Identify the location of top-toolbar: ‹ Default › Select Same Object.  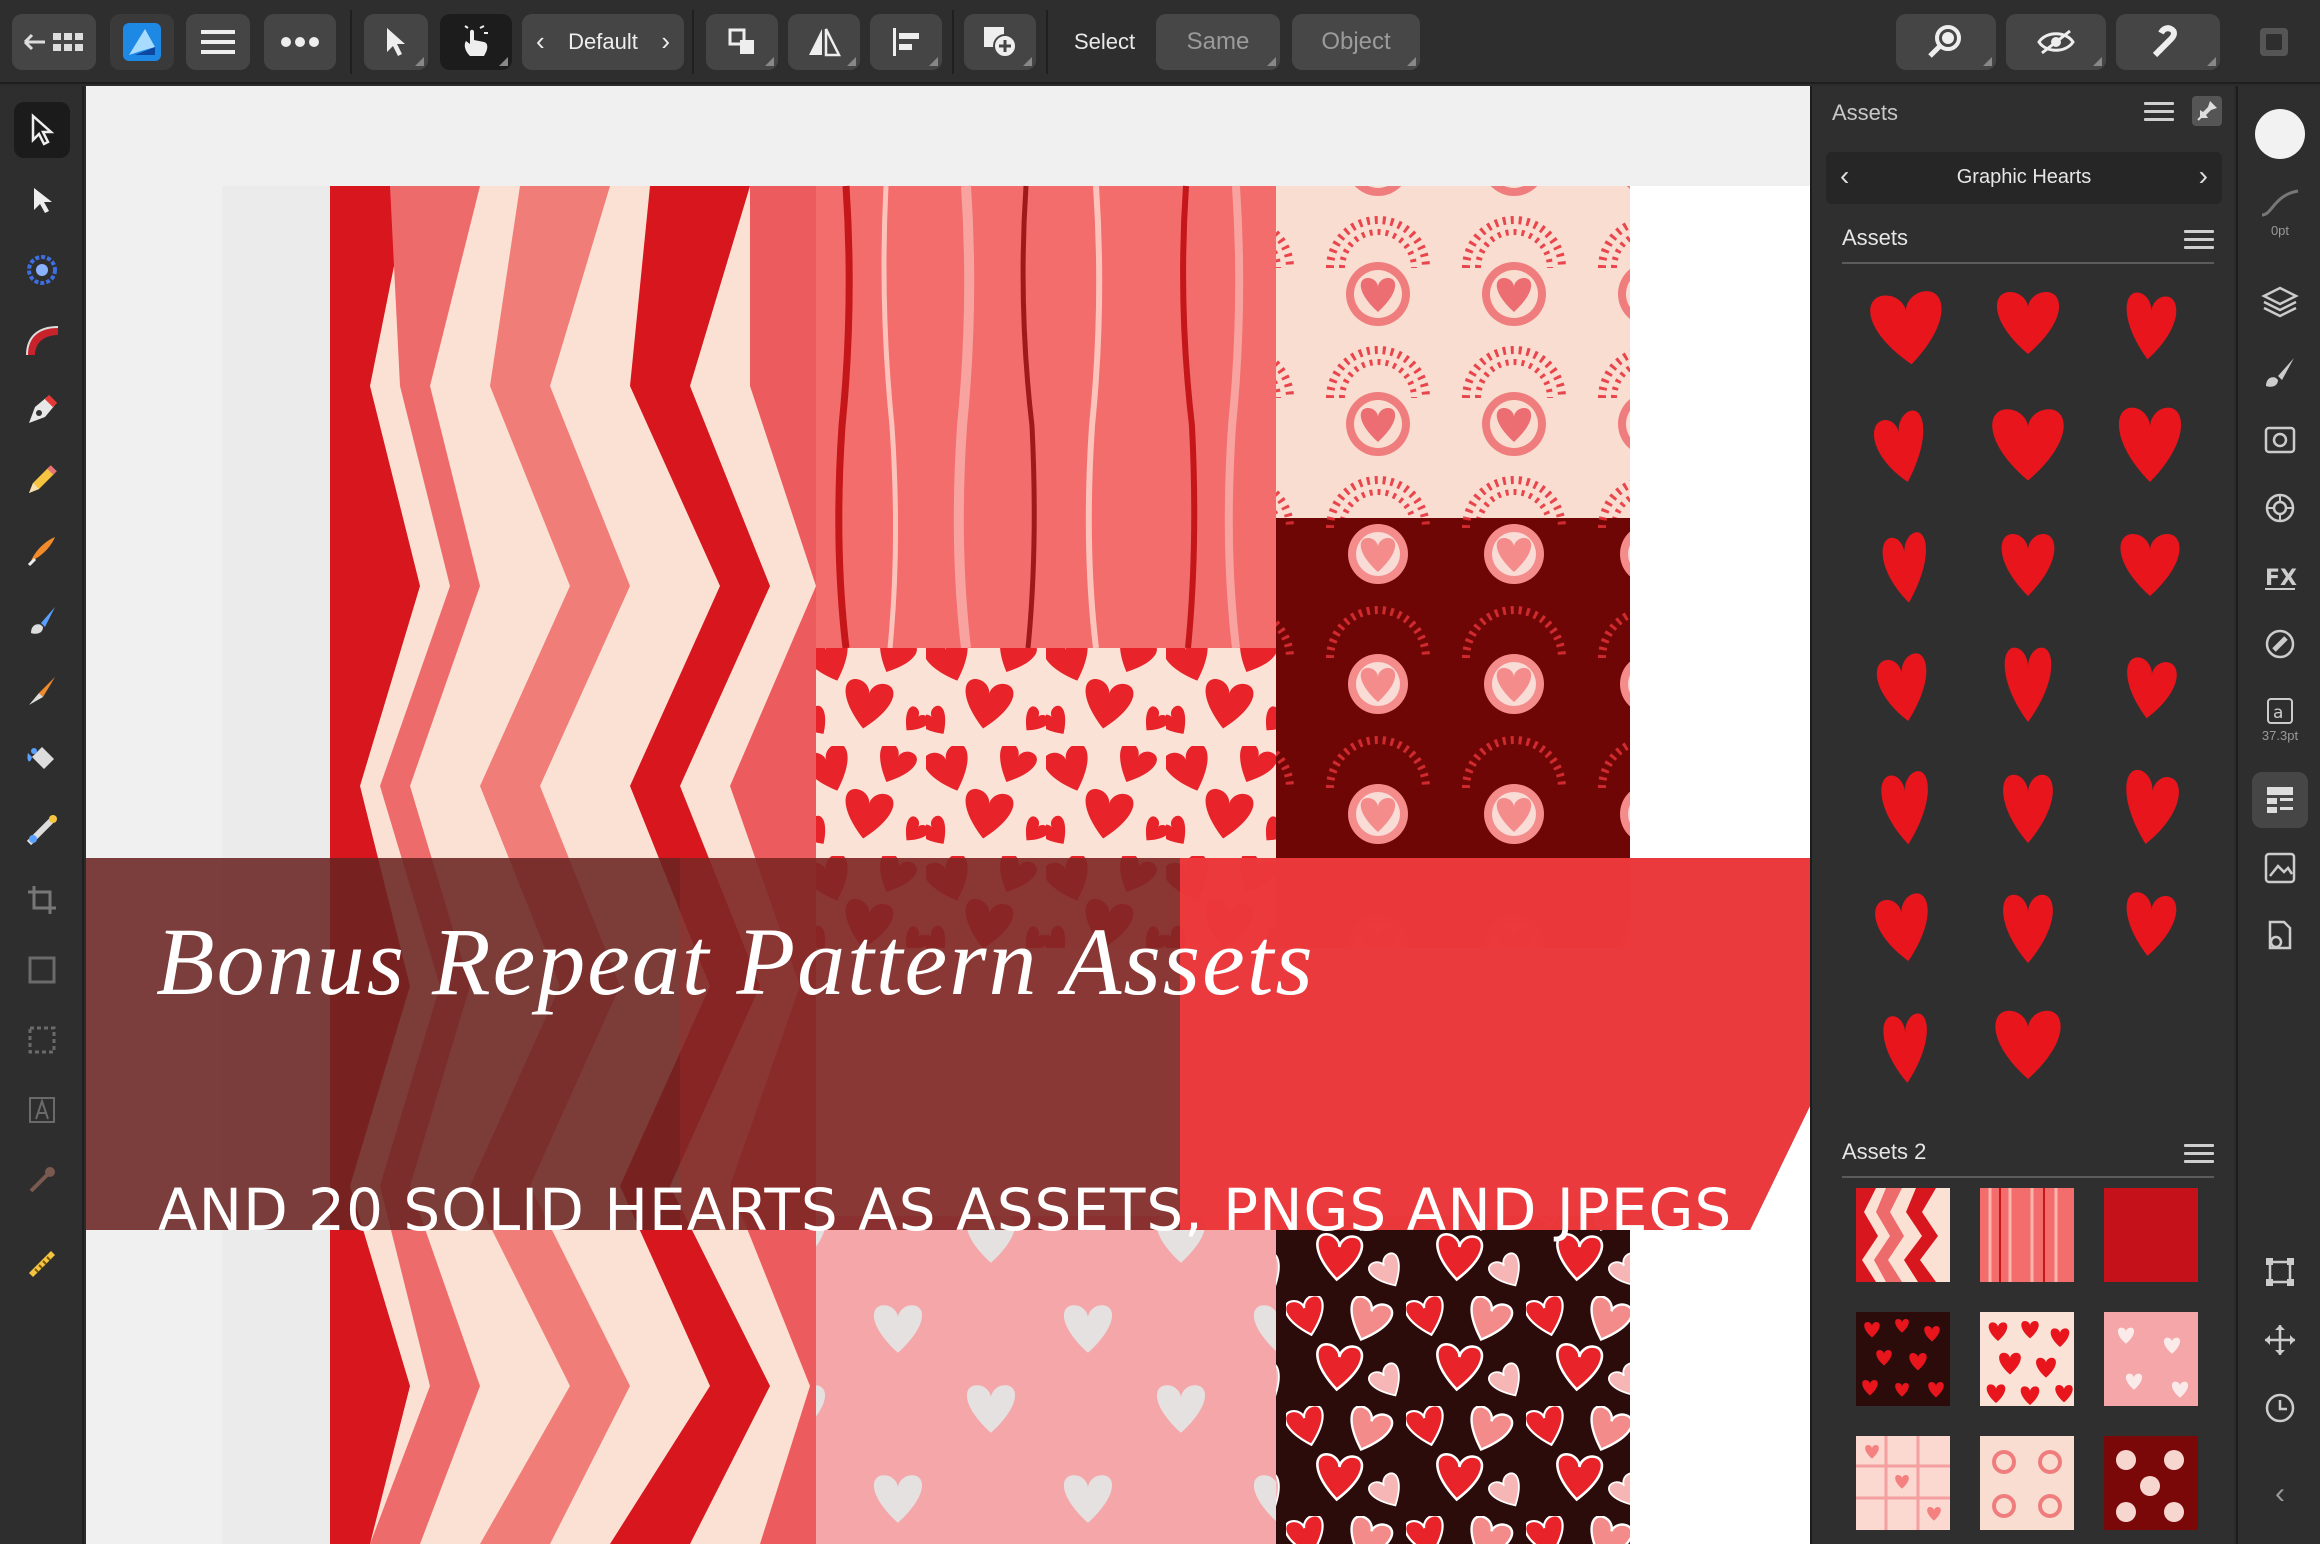
(1160, 42).